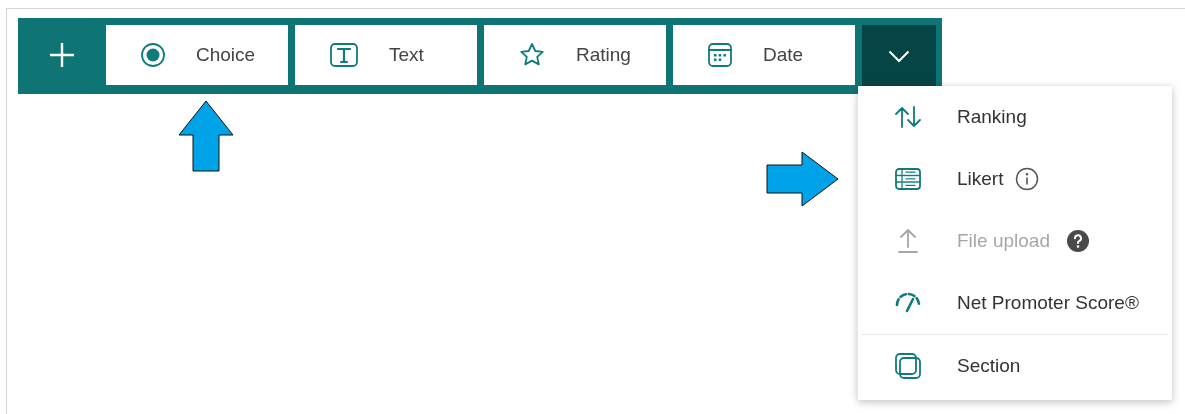  What do you see at coordinates (1027, 179) in the screenshot?
I see `info-icon` at bounding box center [1027, 179].